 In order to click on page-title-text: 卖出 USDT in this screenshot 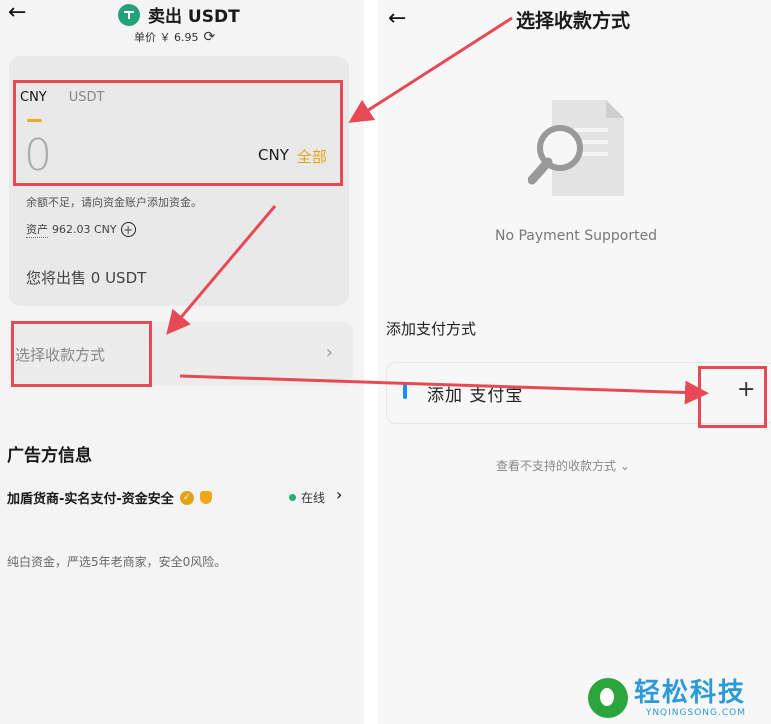, I will do `click(194, 17)`.